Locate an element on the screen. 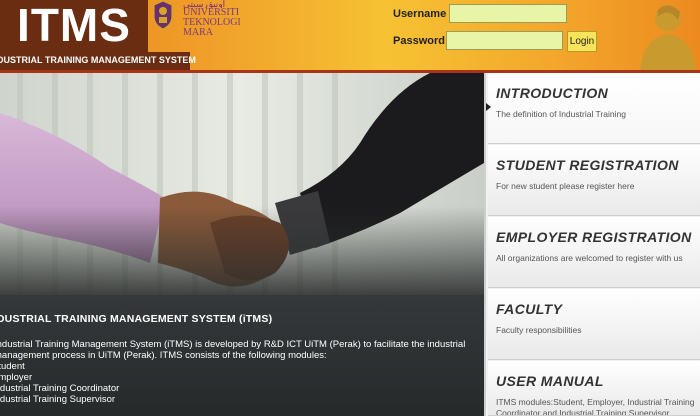 The width and height of the screenshot is (700, 416). module-item: Industrial Training Supervisor is located at coordinates (58, 399).